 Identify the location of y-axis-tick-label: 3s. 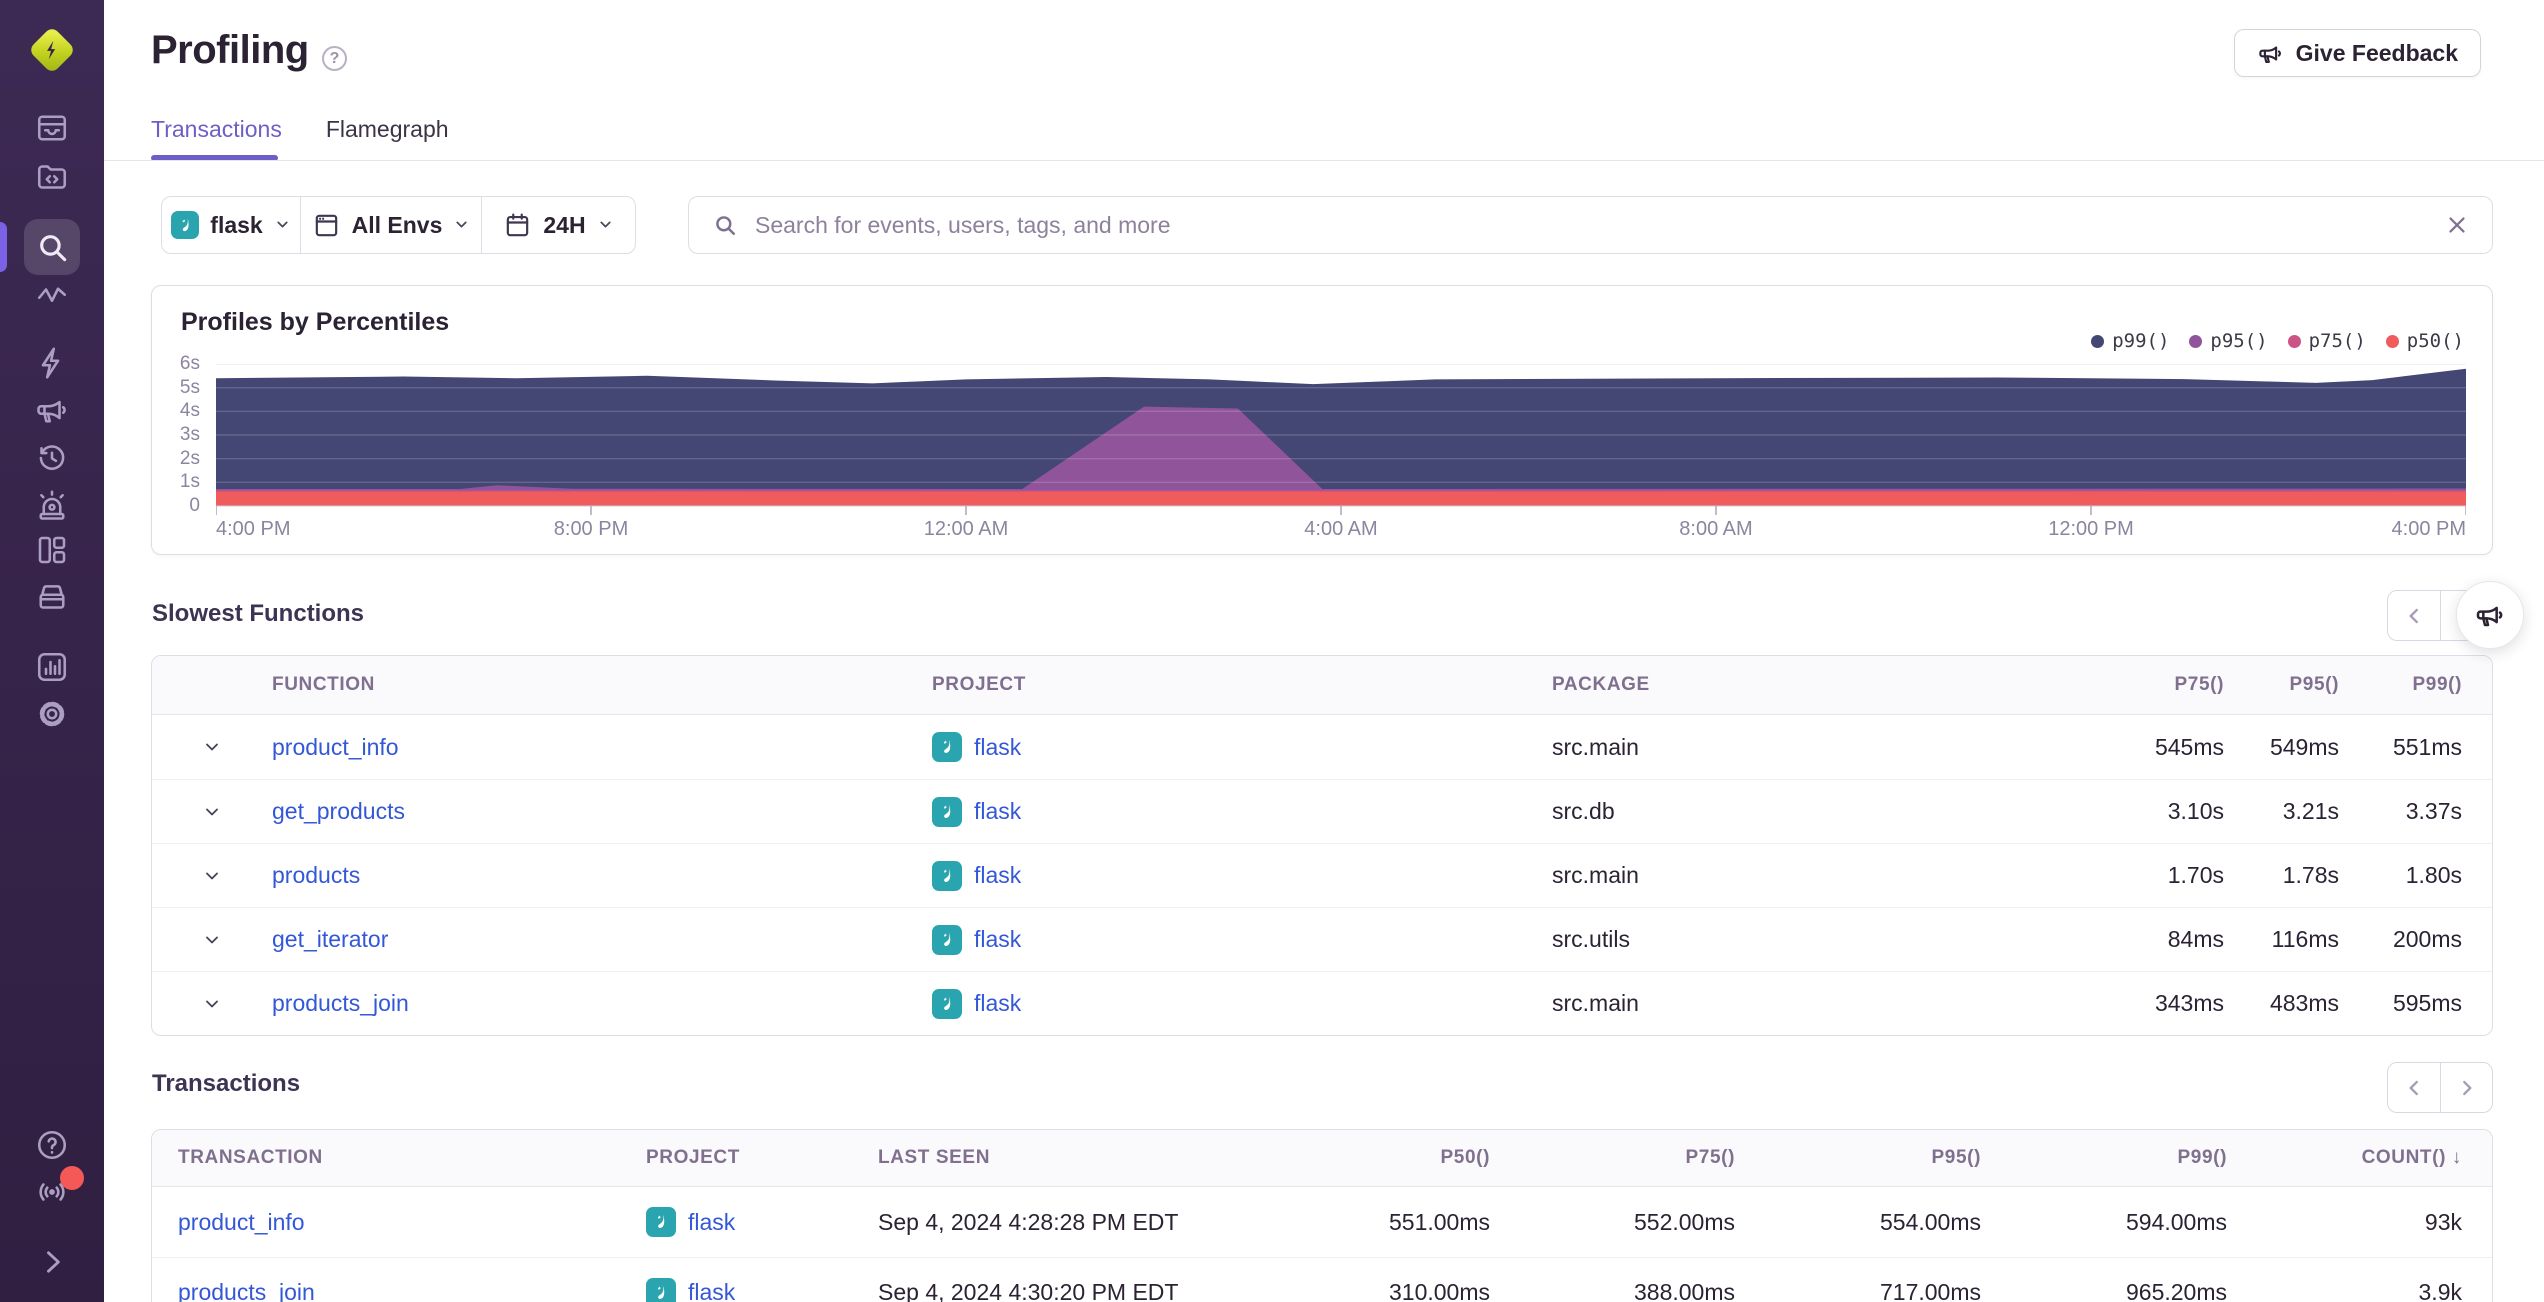
(189, 434).